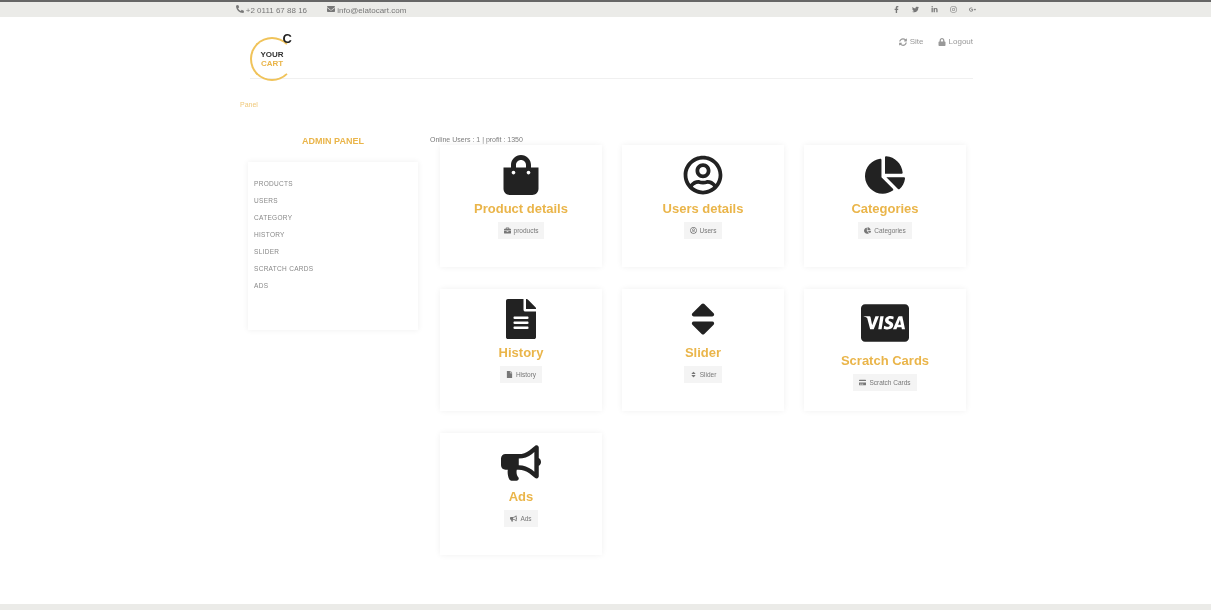  Describe the element at coordinates (509, 374) in the screenshot. I see `document-icon` at that location.